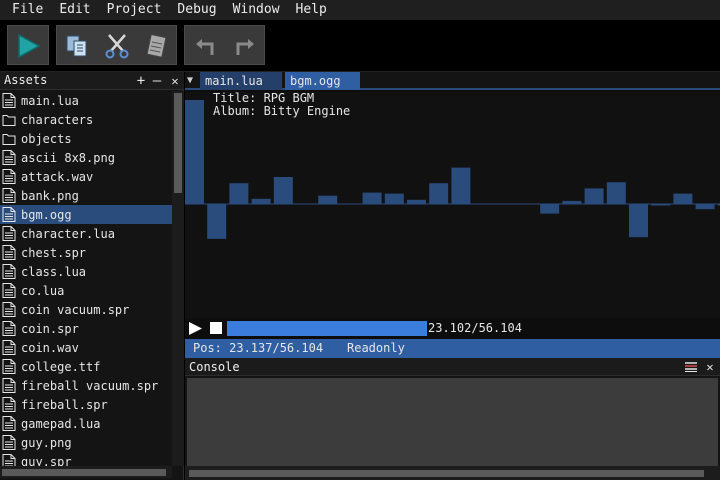 The height and width of the screenshot is (480, 720). I want to click on menu-edit: Edit, so click(74, 10).